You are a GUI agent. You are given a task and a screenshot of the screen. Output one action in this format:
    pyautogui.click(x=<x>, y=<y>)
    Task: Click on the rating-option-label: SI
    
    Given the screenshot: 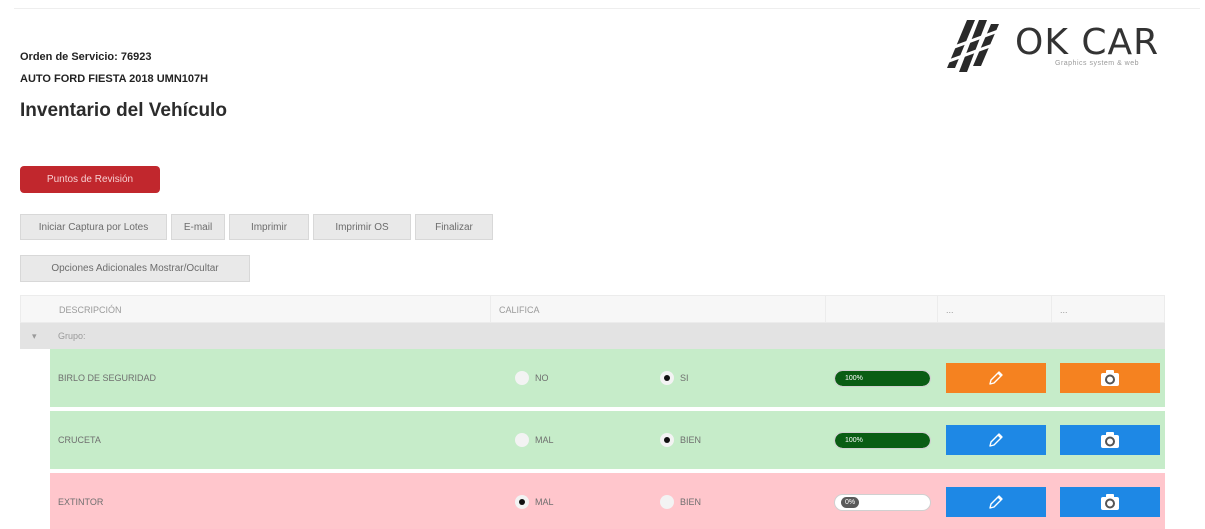 What is the action you would take?
    pyautogui.click(x=684, y=378)
    